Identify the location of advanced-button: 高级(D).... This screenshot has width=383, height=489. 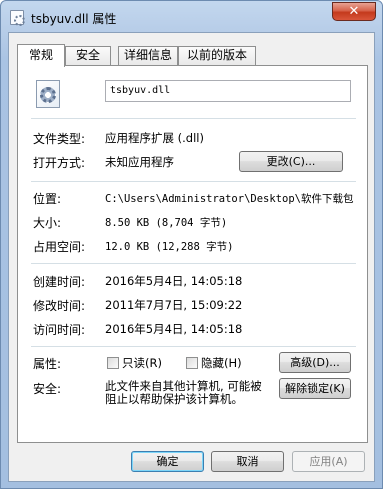
(315, 362).